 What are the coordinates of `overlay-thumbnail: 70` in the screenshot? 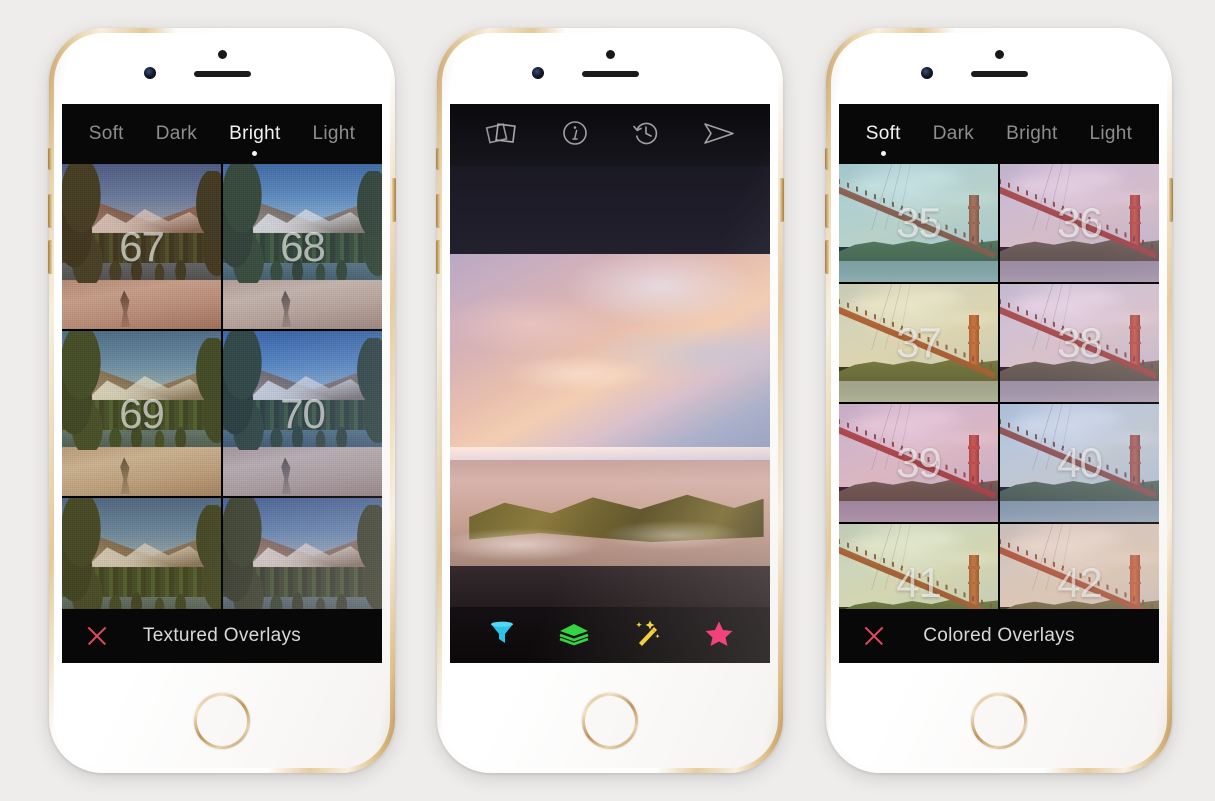 It's located at (302, 413).